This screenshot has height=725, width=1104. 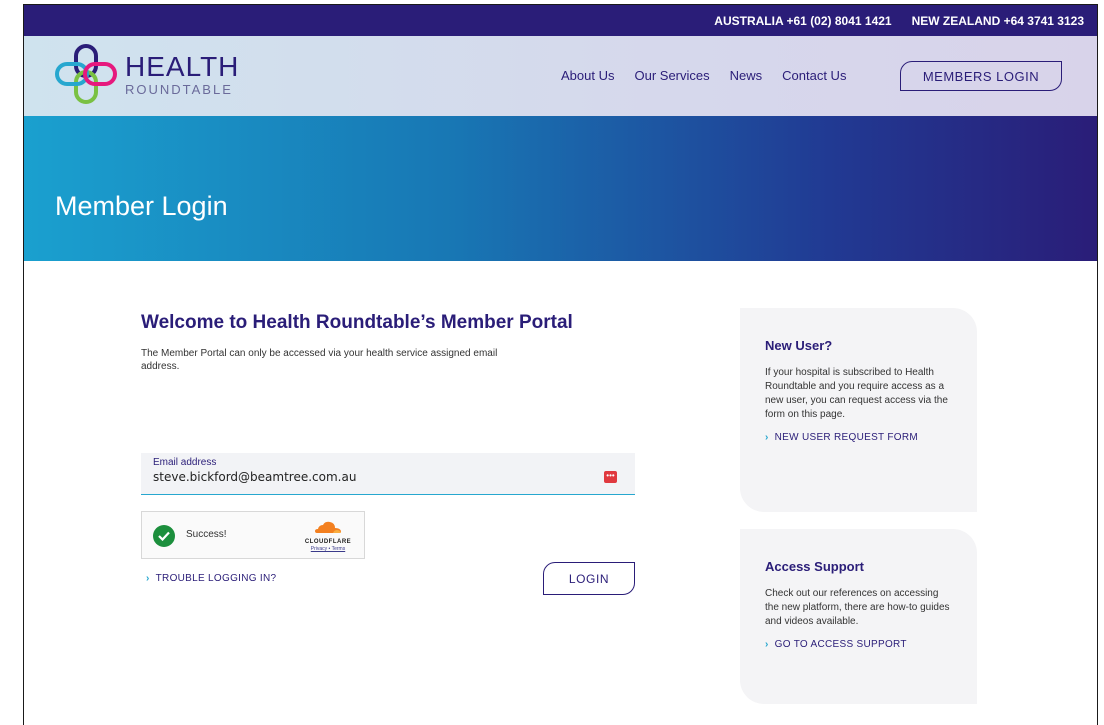 What do you see at coordinates (328, 549) in the screenshot?
I see `cloudflare-privacy-terms: Privacy • Terms` at bounding box center [328, 549].